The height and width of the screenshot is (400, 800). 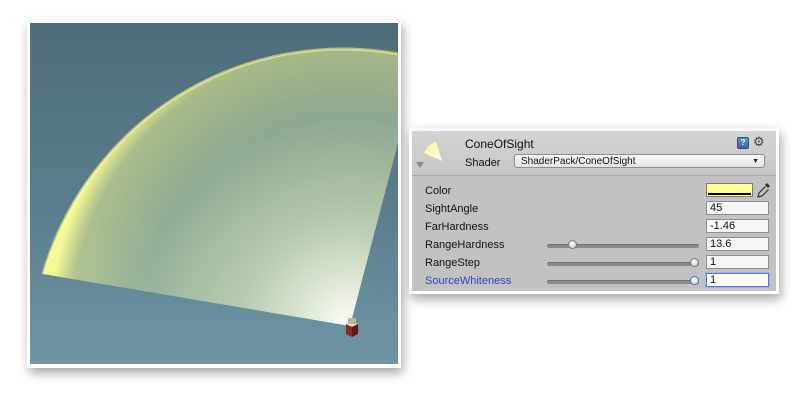 I want to click on material-thumbnail-icon, so click(x=433, y=151).